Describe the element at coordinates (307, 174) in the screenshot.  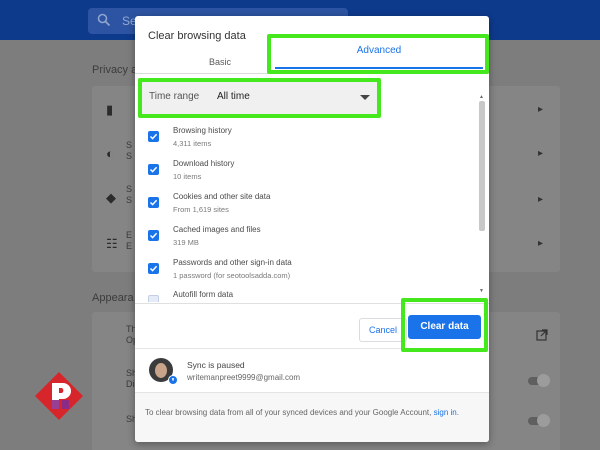
I see `list-item-download-history: Download history 10 items` at that location.